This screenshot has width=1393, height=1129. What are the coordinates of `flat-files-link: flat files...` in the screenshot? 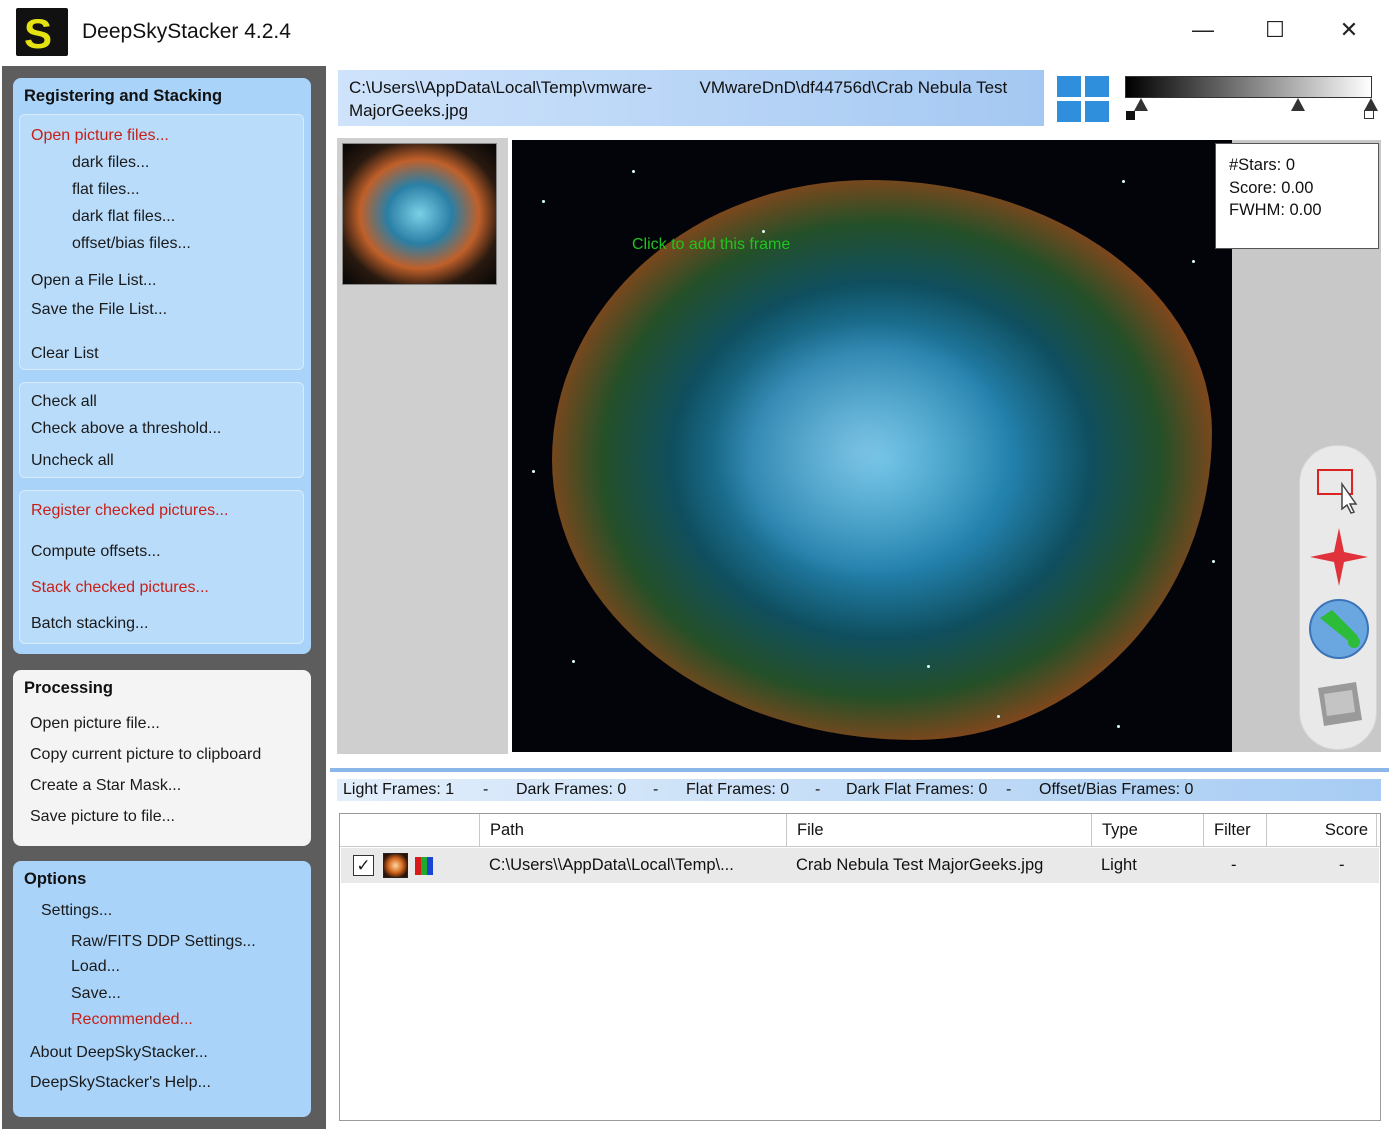 It's located at (106, 190).